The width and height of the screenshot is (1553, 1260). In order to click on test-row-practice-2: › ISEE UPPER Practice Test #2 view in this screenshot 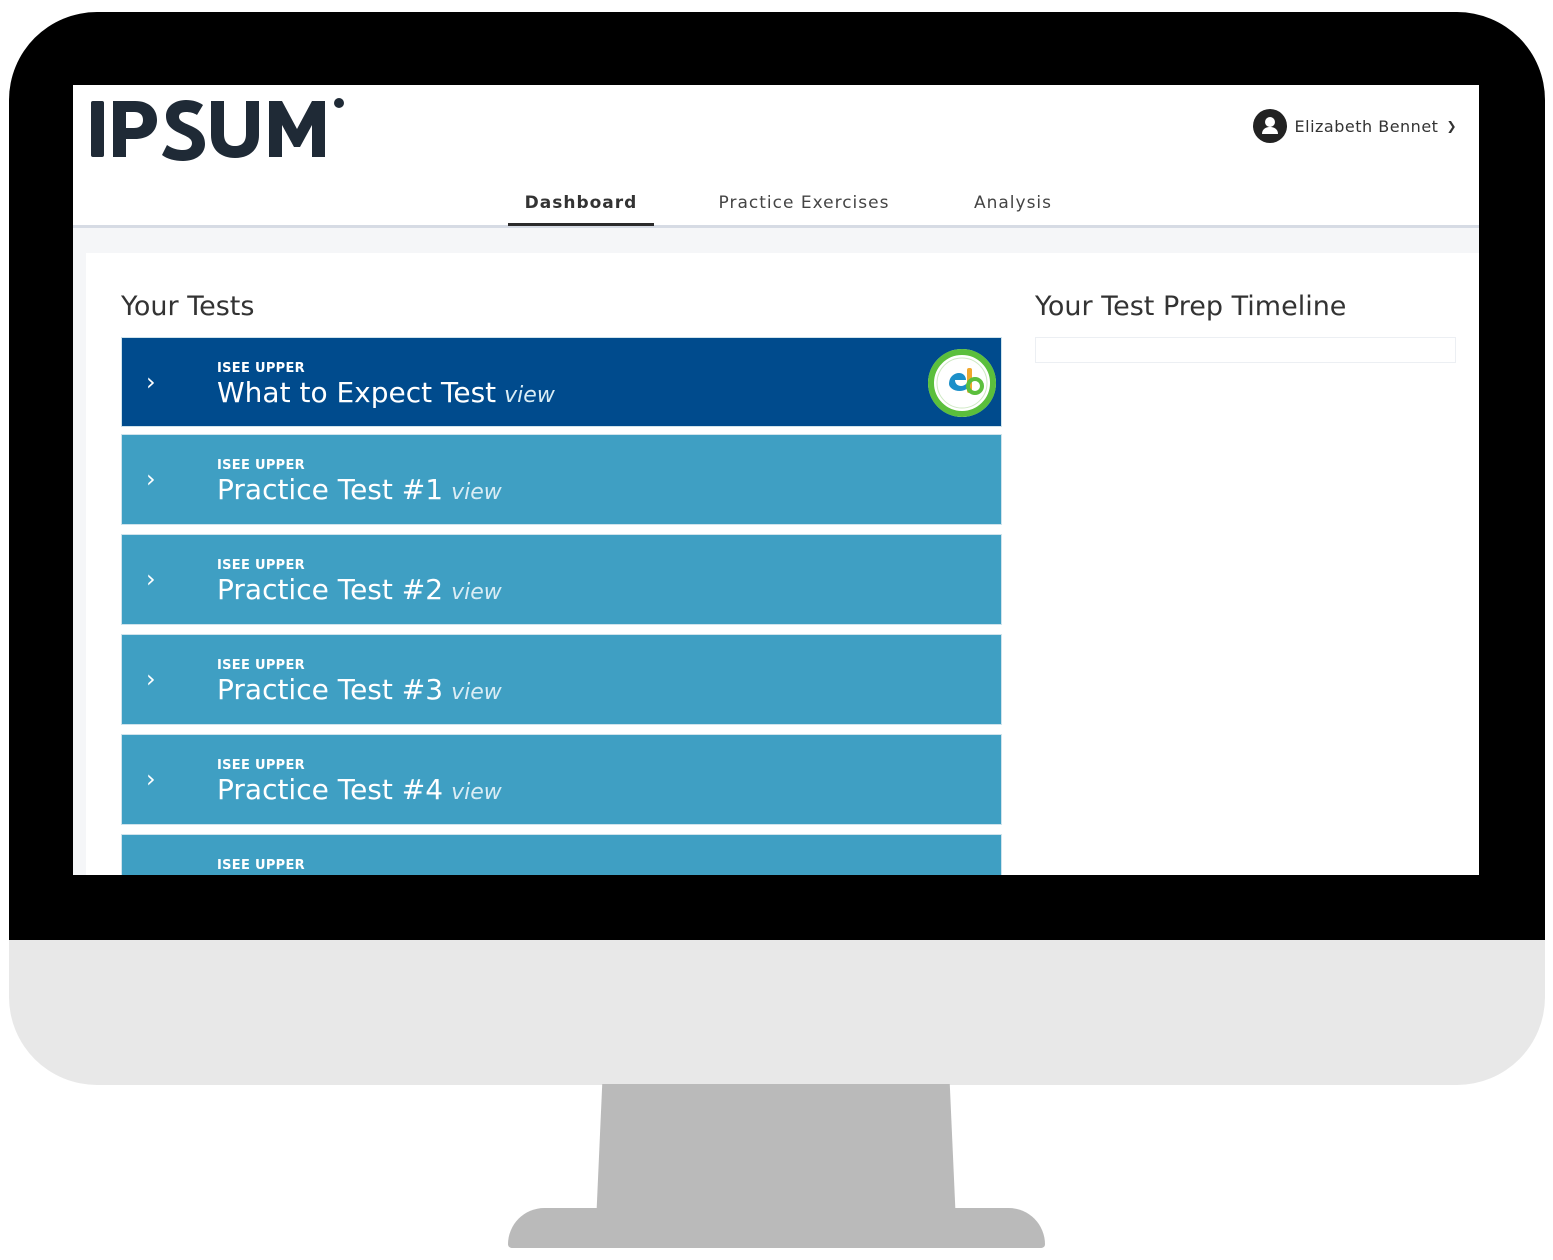, I will do `click(561, 579)`.